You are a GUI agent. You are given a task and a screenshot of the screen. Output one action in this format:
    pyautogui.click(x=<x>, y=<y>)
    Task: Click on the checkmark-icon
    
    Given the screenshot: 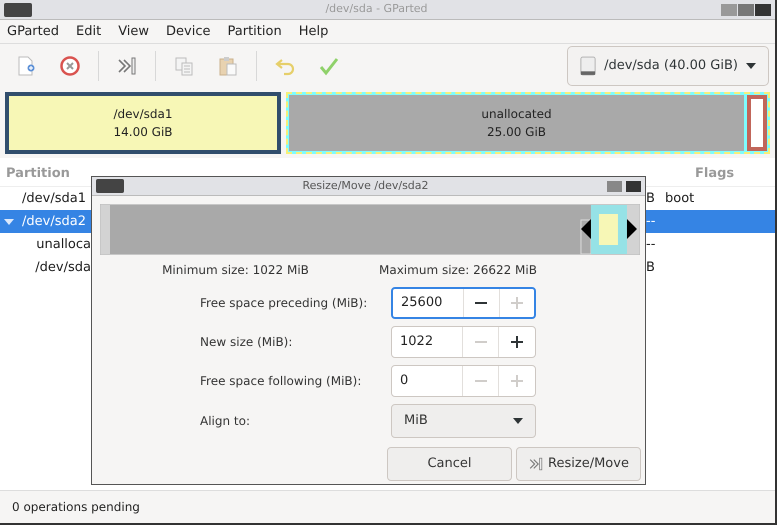 What is the action you would take?
    pyautogui.click(x=329, y=66)
    